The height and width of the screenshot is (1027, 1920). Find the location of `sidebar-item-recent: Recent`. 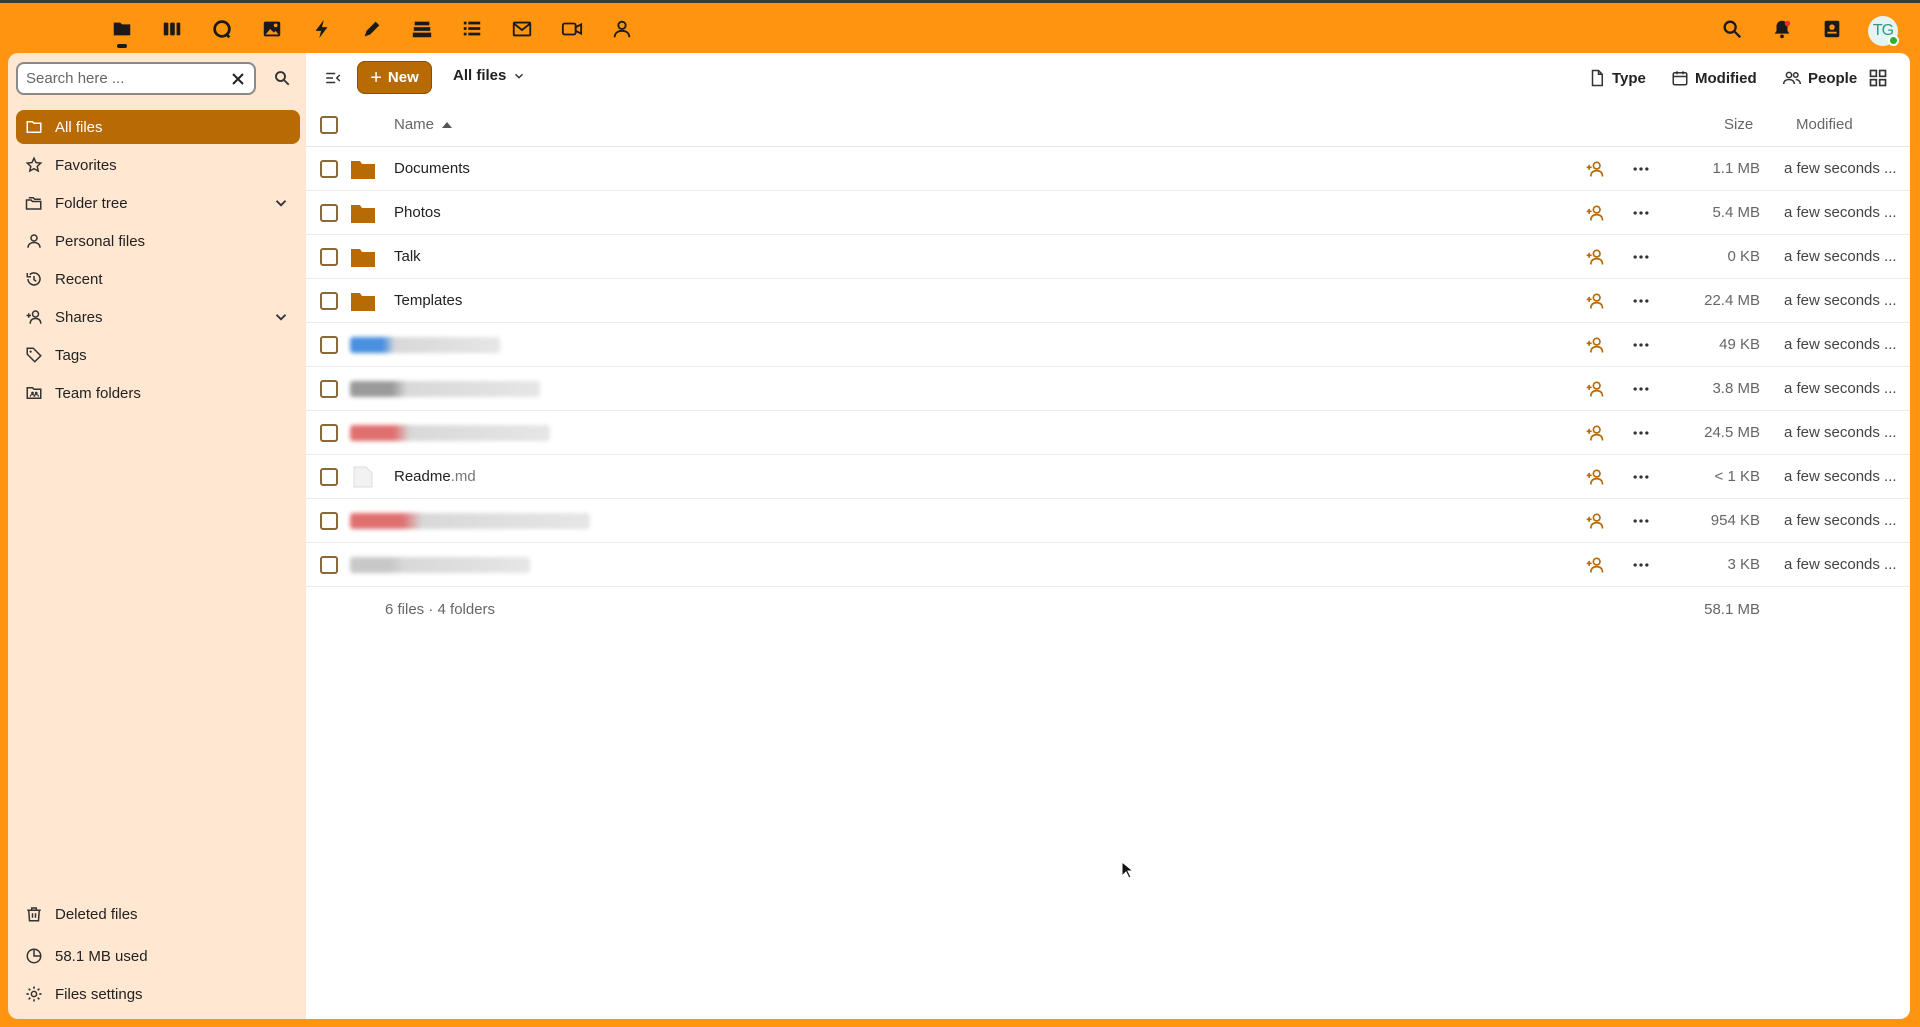

sidebar-item-recent: Recent is located at coordinates (158, 279).